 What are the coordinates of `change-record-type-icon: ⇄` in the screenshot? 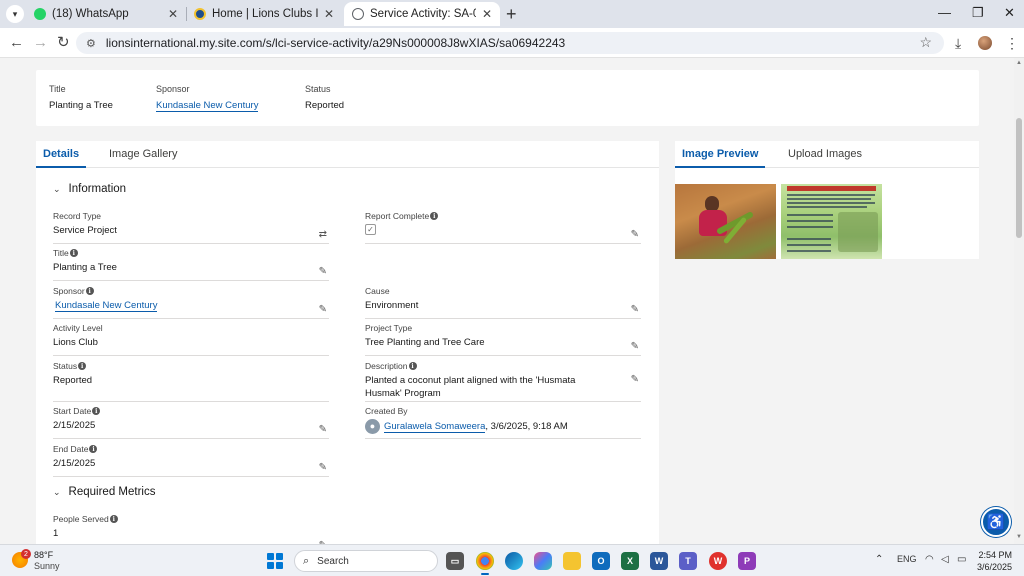 It's located at (323, 234).